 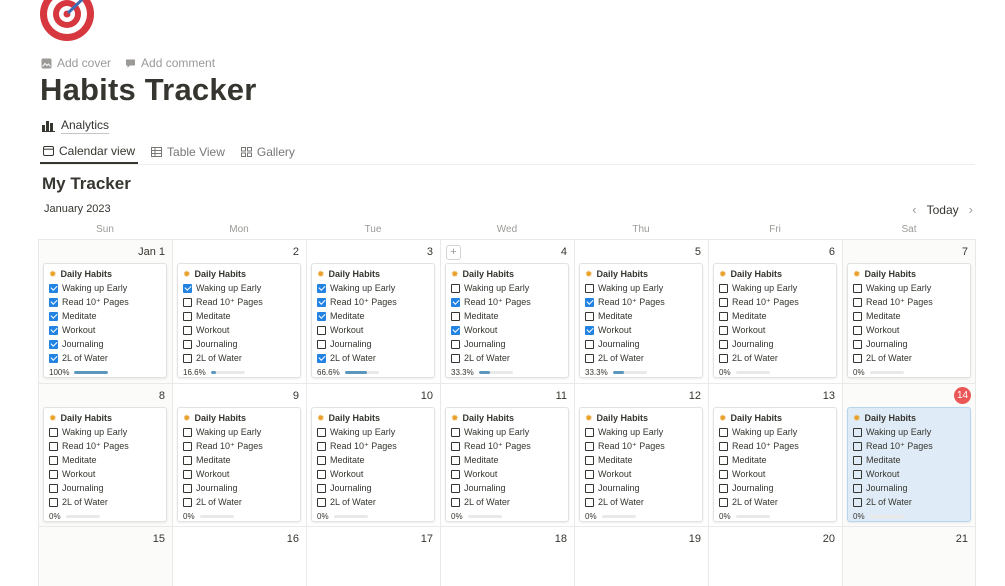 What do you see at coordinates (373, 556) in the screenshot?
I see `calendar-day-cell: 17` at bounding box center [373, 556].